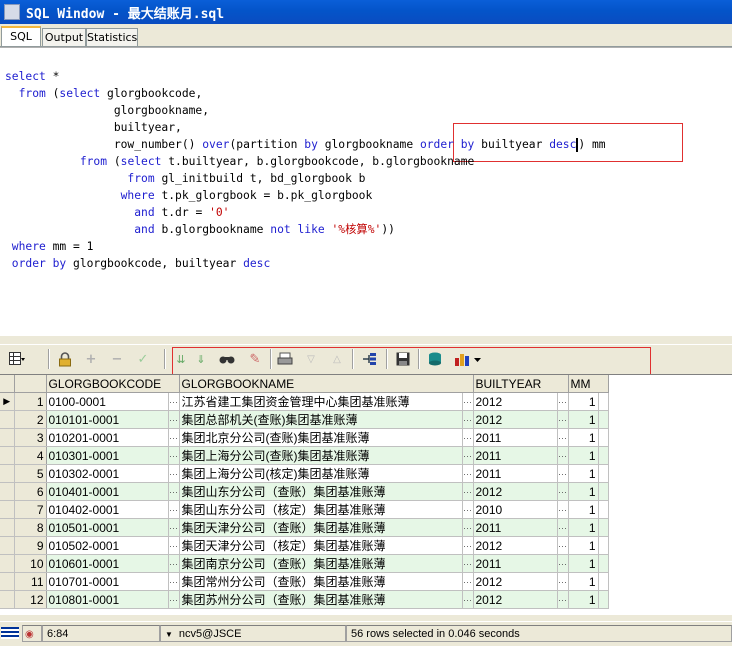 The width and height of the screenshot is (732, 646). I want to click on cell-glorgbookcode: 010301-0001, so click(107, 455).